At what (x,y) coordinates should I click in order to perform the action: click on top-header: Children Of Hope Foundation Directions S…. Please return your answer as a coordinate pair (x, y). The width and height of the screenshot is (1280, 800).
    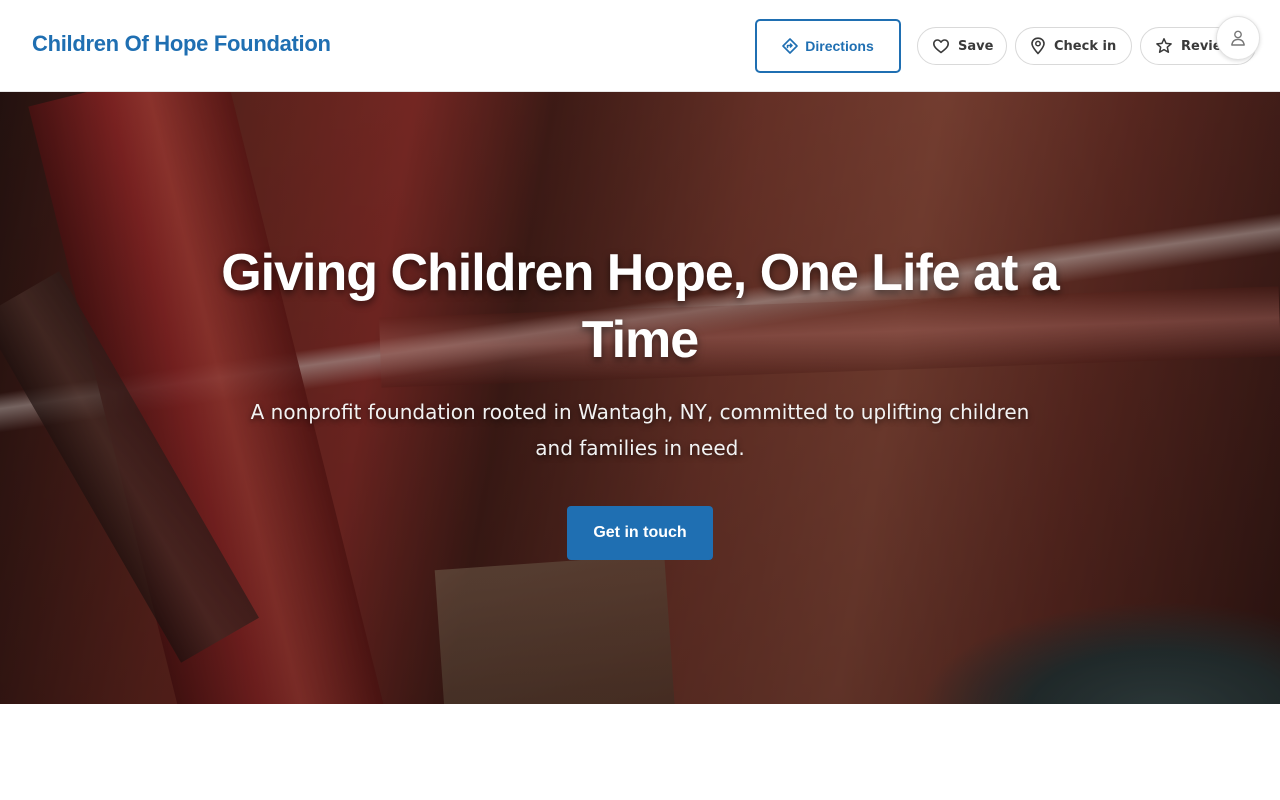
    Looking at the image, I should click on (640, 46).